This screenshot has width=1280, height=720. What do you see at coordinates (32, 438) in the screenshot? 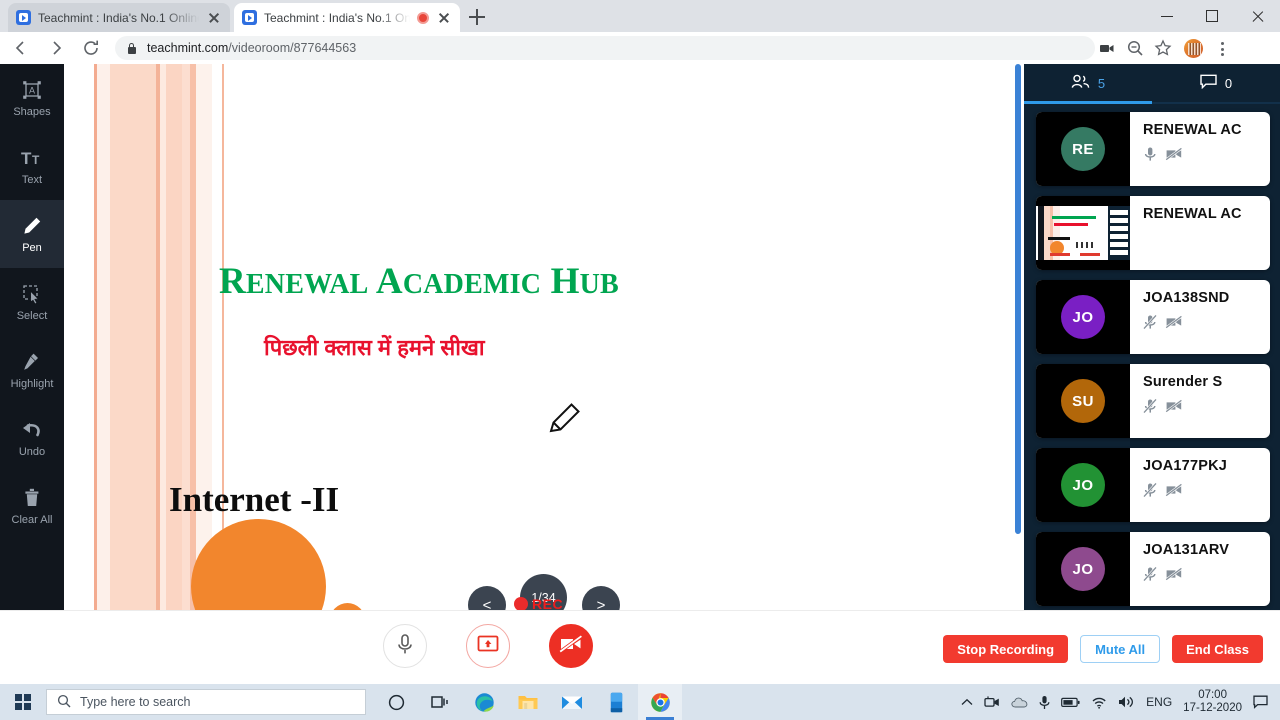
I see `tool-undo: Undo` at bounding box center [32, 438].